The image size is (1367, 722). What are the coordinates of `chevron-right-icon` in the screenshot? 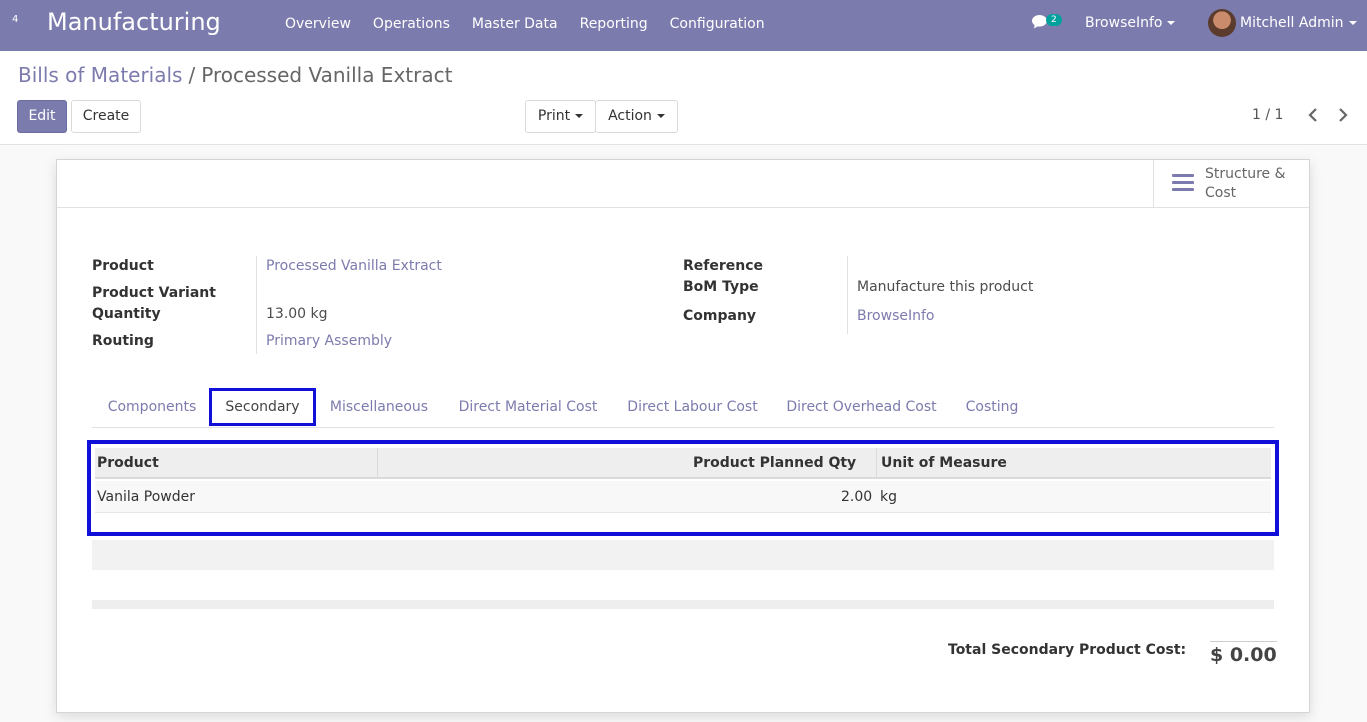 It's located at (1343, 115).